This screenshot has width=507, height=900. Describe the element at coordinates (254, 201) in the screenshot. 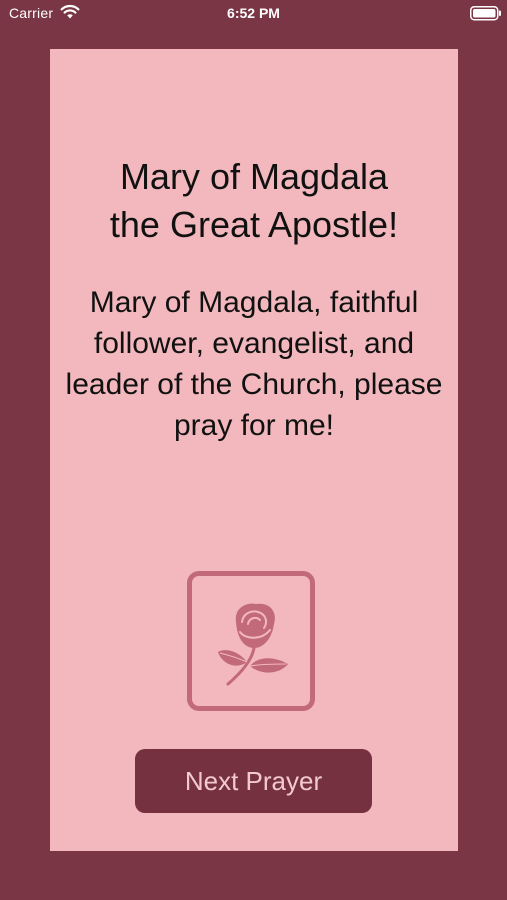

I see `page-title: Mary of Magdala the Great Apostle!` at that location.